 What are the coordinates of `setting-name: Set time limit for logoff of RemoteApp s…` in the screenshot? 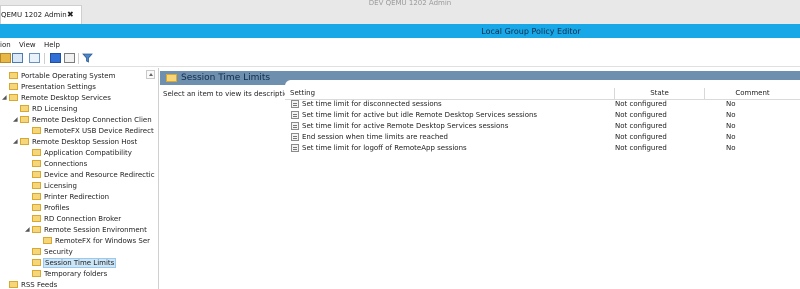 It's located at (384, 148).